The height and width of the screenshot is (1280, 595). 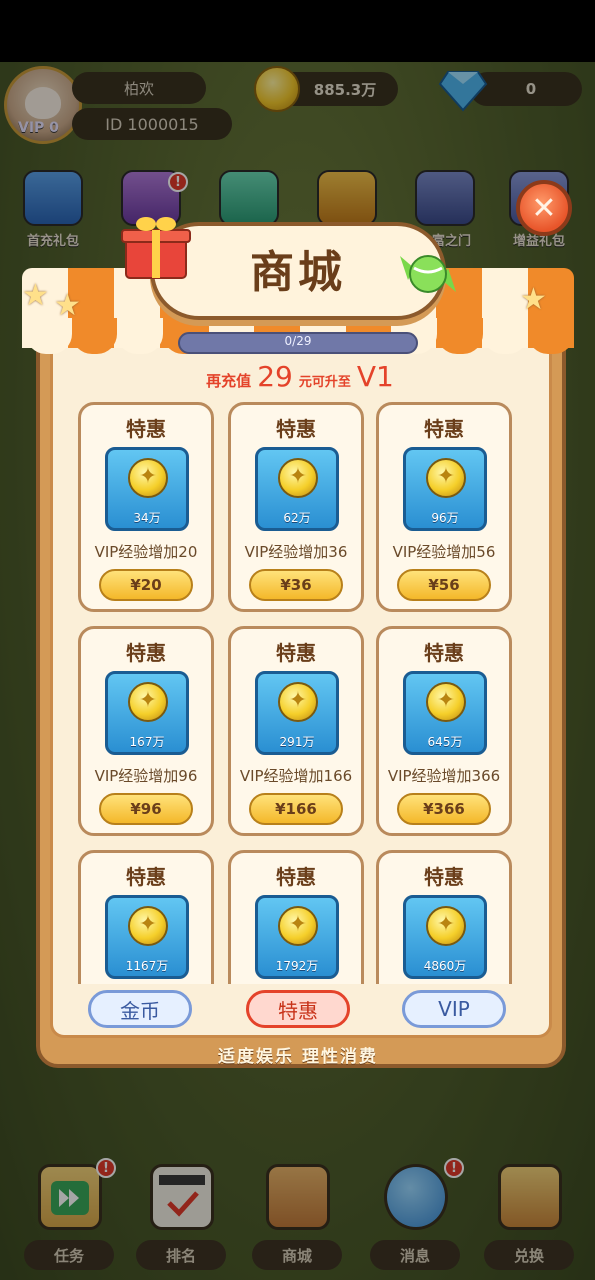 I want to click on product-card: 特惠 1167万, so click(x=146, y=917).